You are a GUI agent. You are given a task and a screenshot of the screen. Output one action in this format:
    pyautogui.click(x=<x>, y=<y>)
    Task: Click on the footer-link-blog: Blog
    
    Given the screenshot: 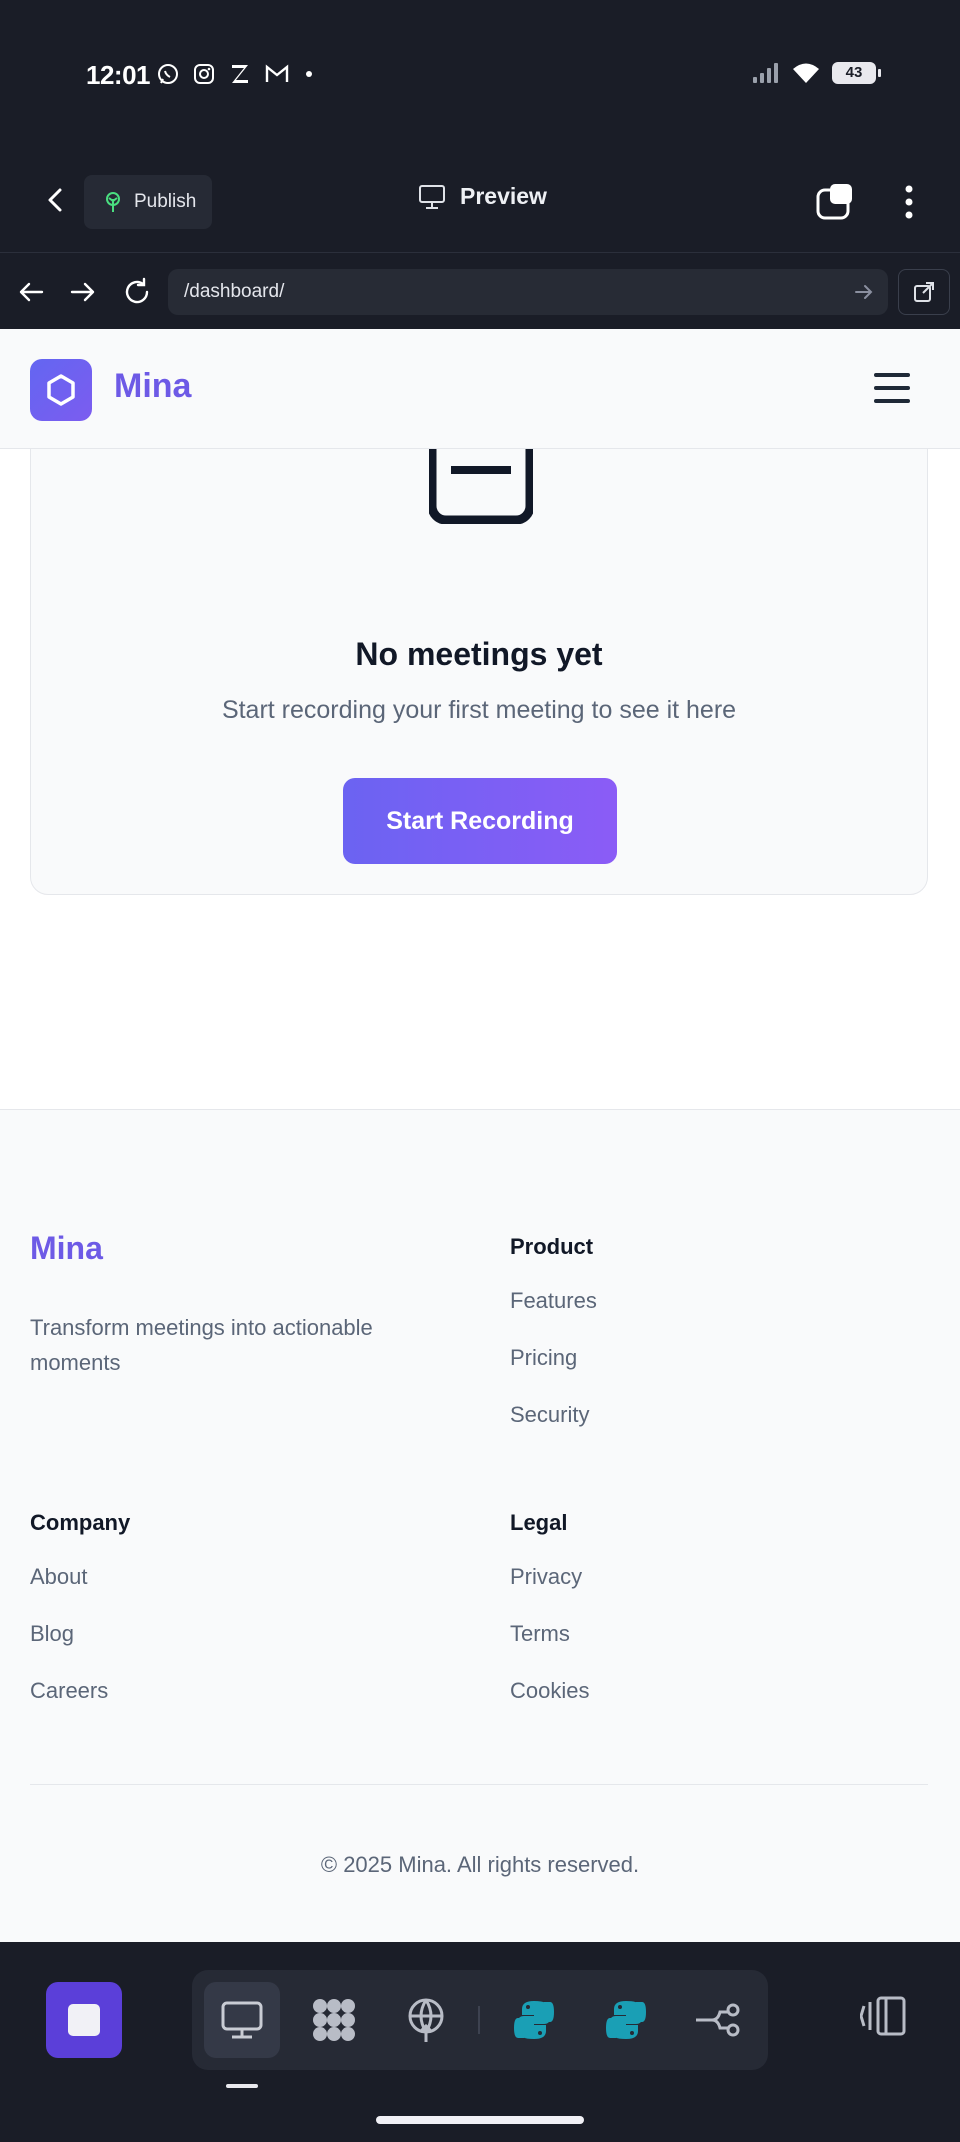 What is the action you would take?
    pyautogui.click(x=80, y=1634)
    